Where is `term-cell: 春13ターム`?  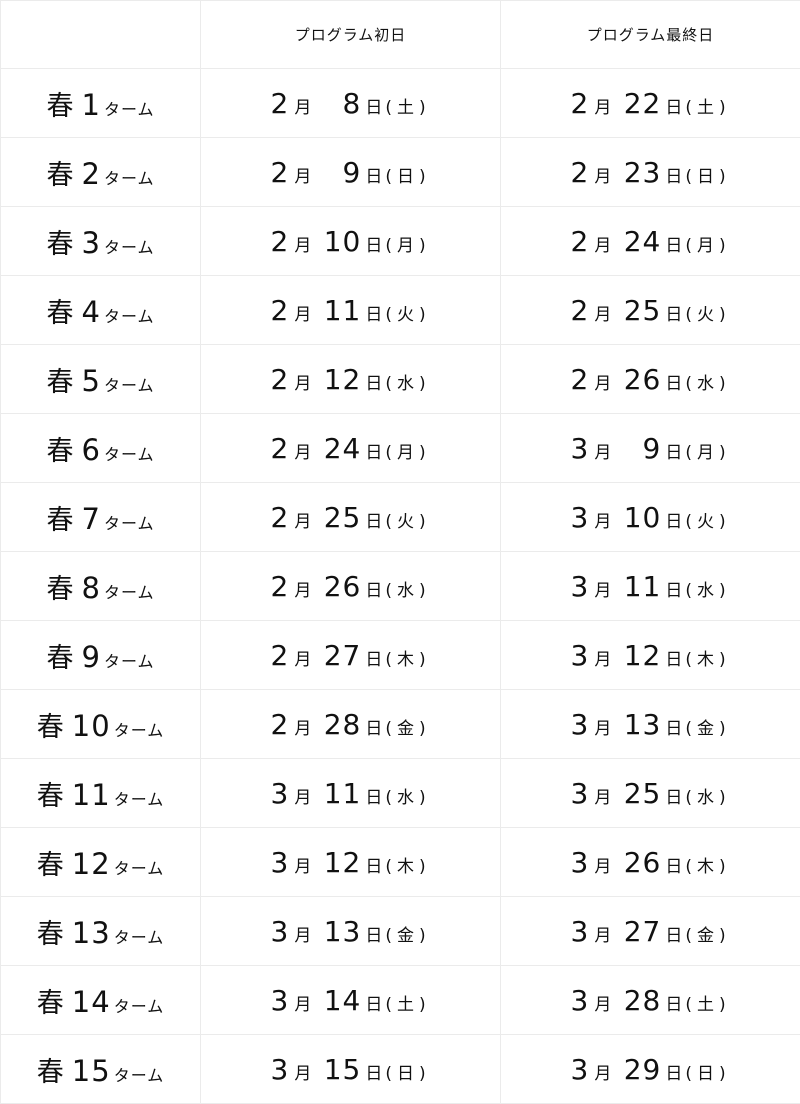
term-cell: 春13ターム is located at coordinates (101, 931).